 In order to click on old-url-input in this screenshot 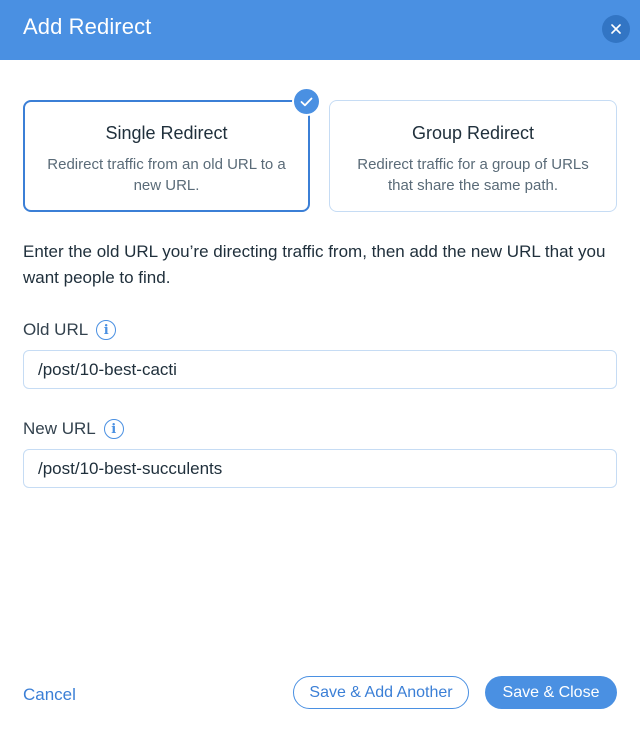, I will do `click(320, 369)`.